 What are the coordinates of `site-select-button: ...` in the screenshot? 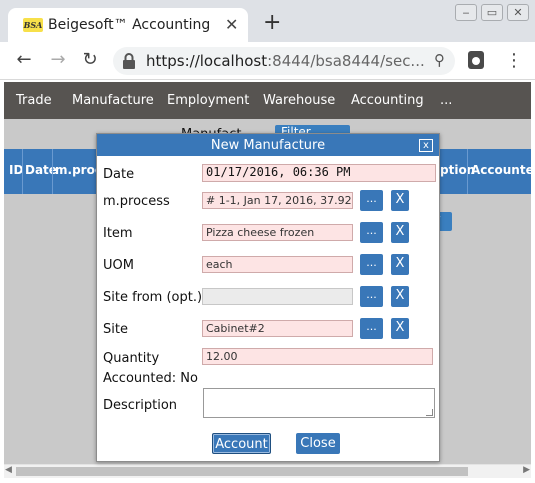 It's located at (371, 328).